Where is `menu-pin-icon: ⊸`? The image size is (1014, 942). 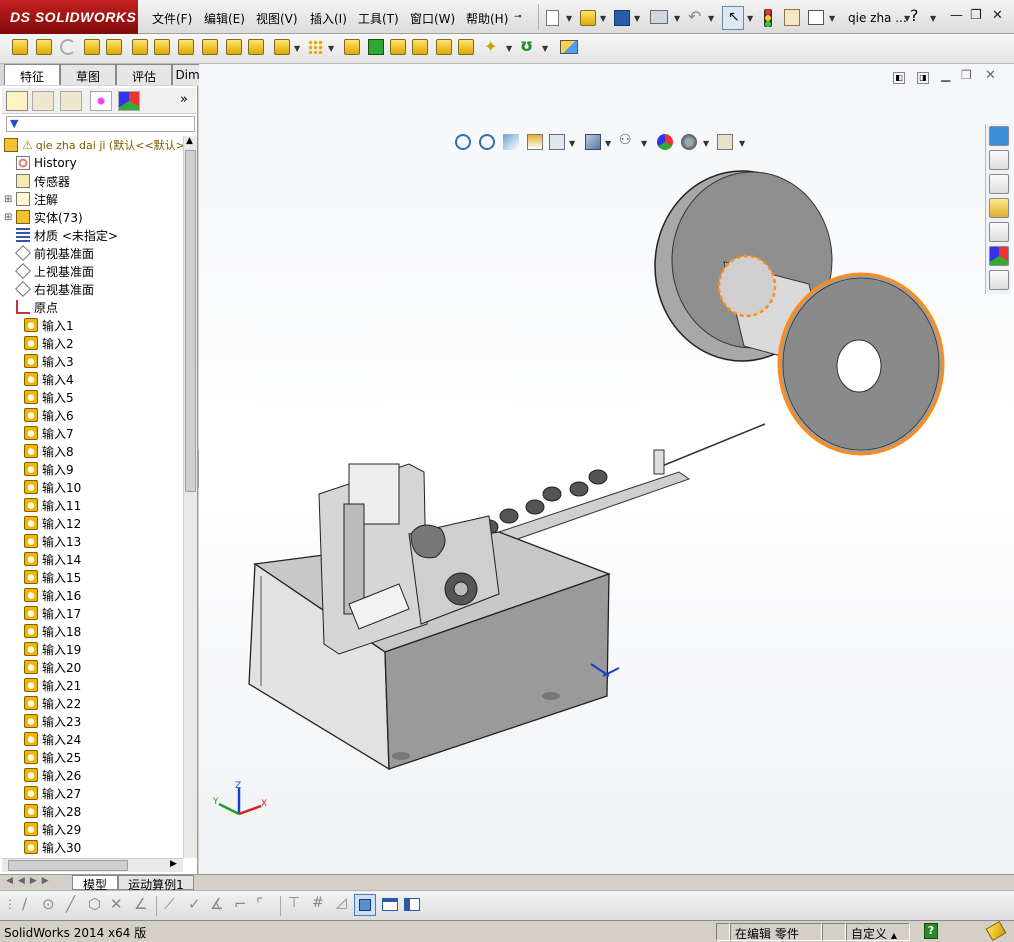 menu-pin-icon: ⊸ is located at coordinates (518, 17).